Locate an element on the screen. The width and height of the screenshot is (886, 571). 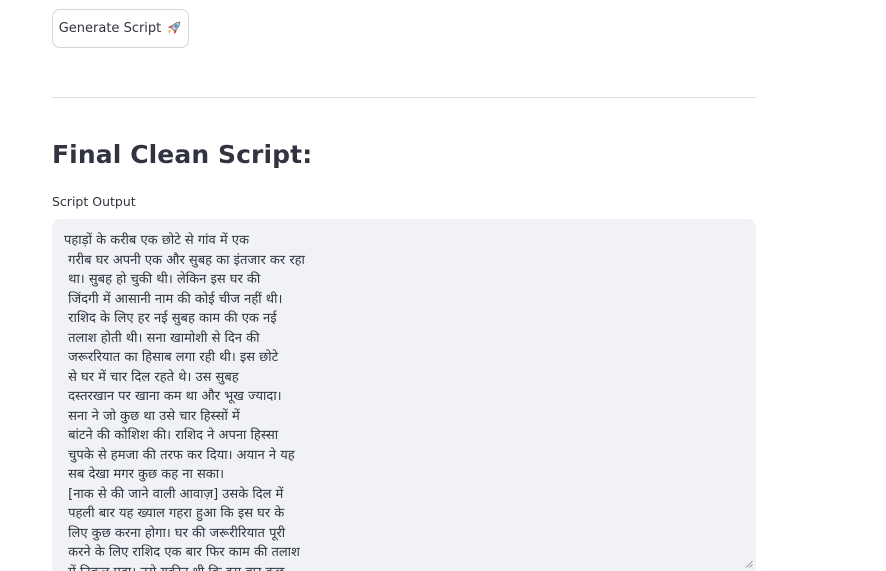
script-output-line: करने के लिए राशिद एक बार फिर काम की तलाश is located at coordinates (182, 552).